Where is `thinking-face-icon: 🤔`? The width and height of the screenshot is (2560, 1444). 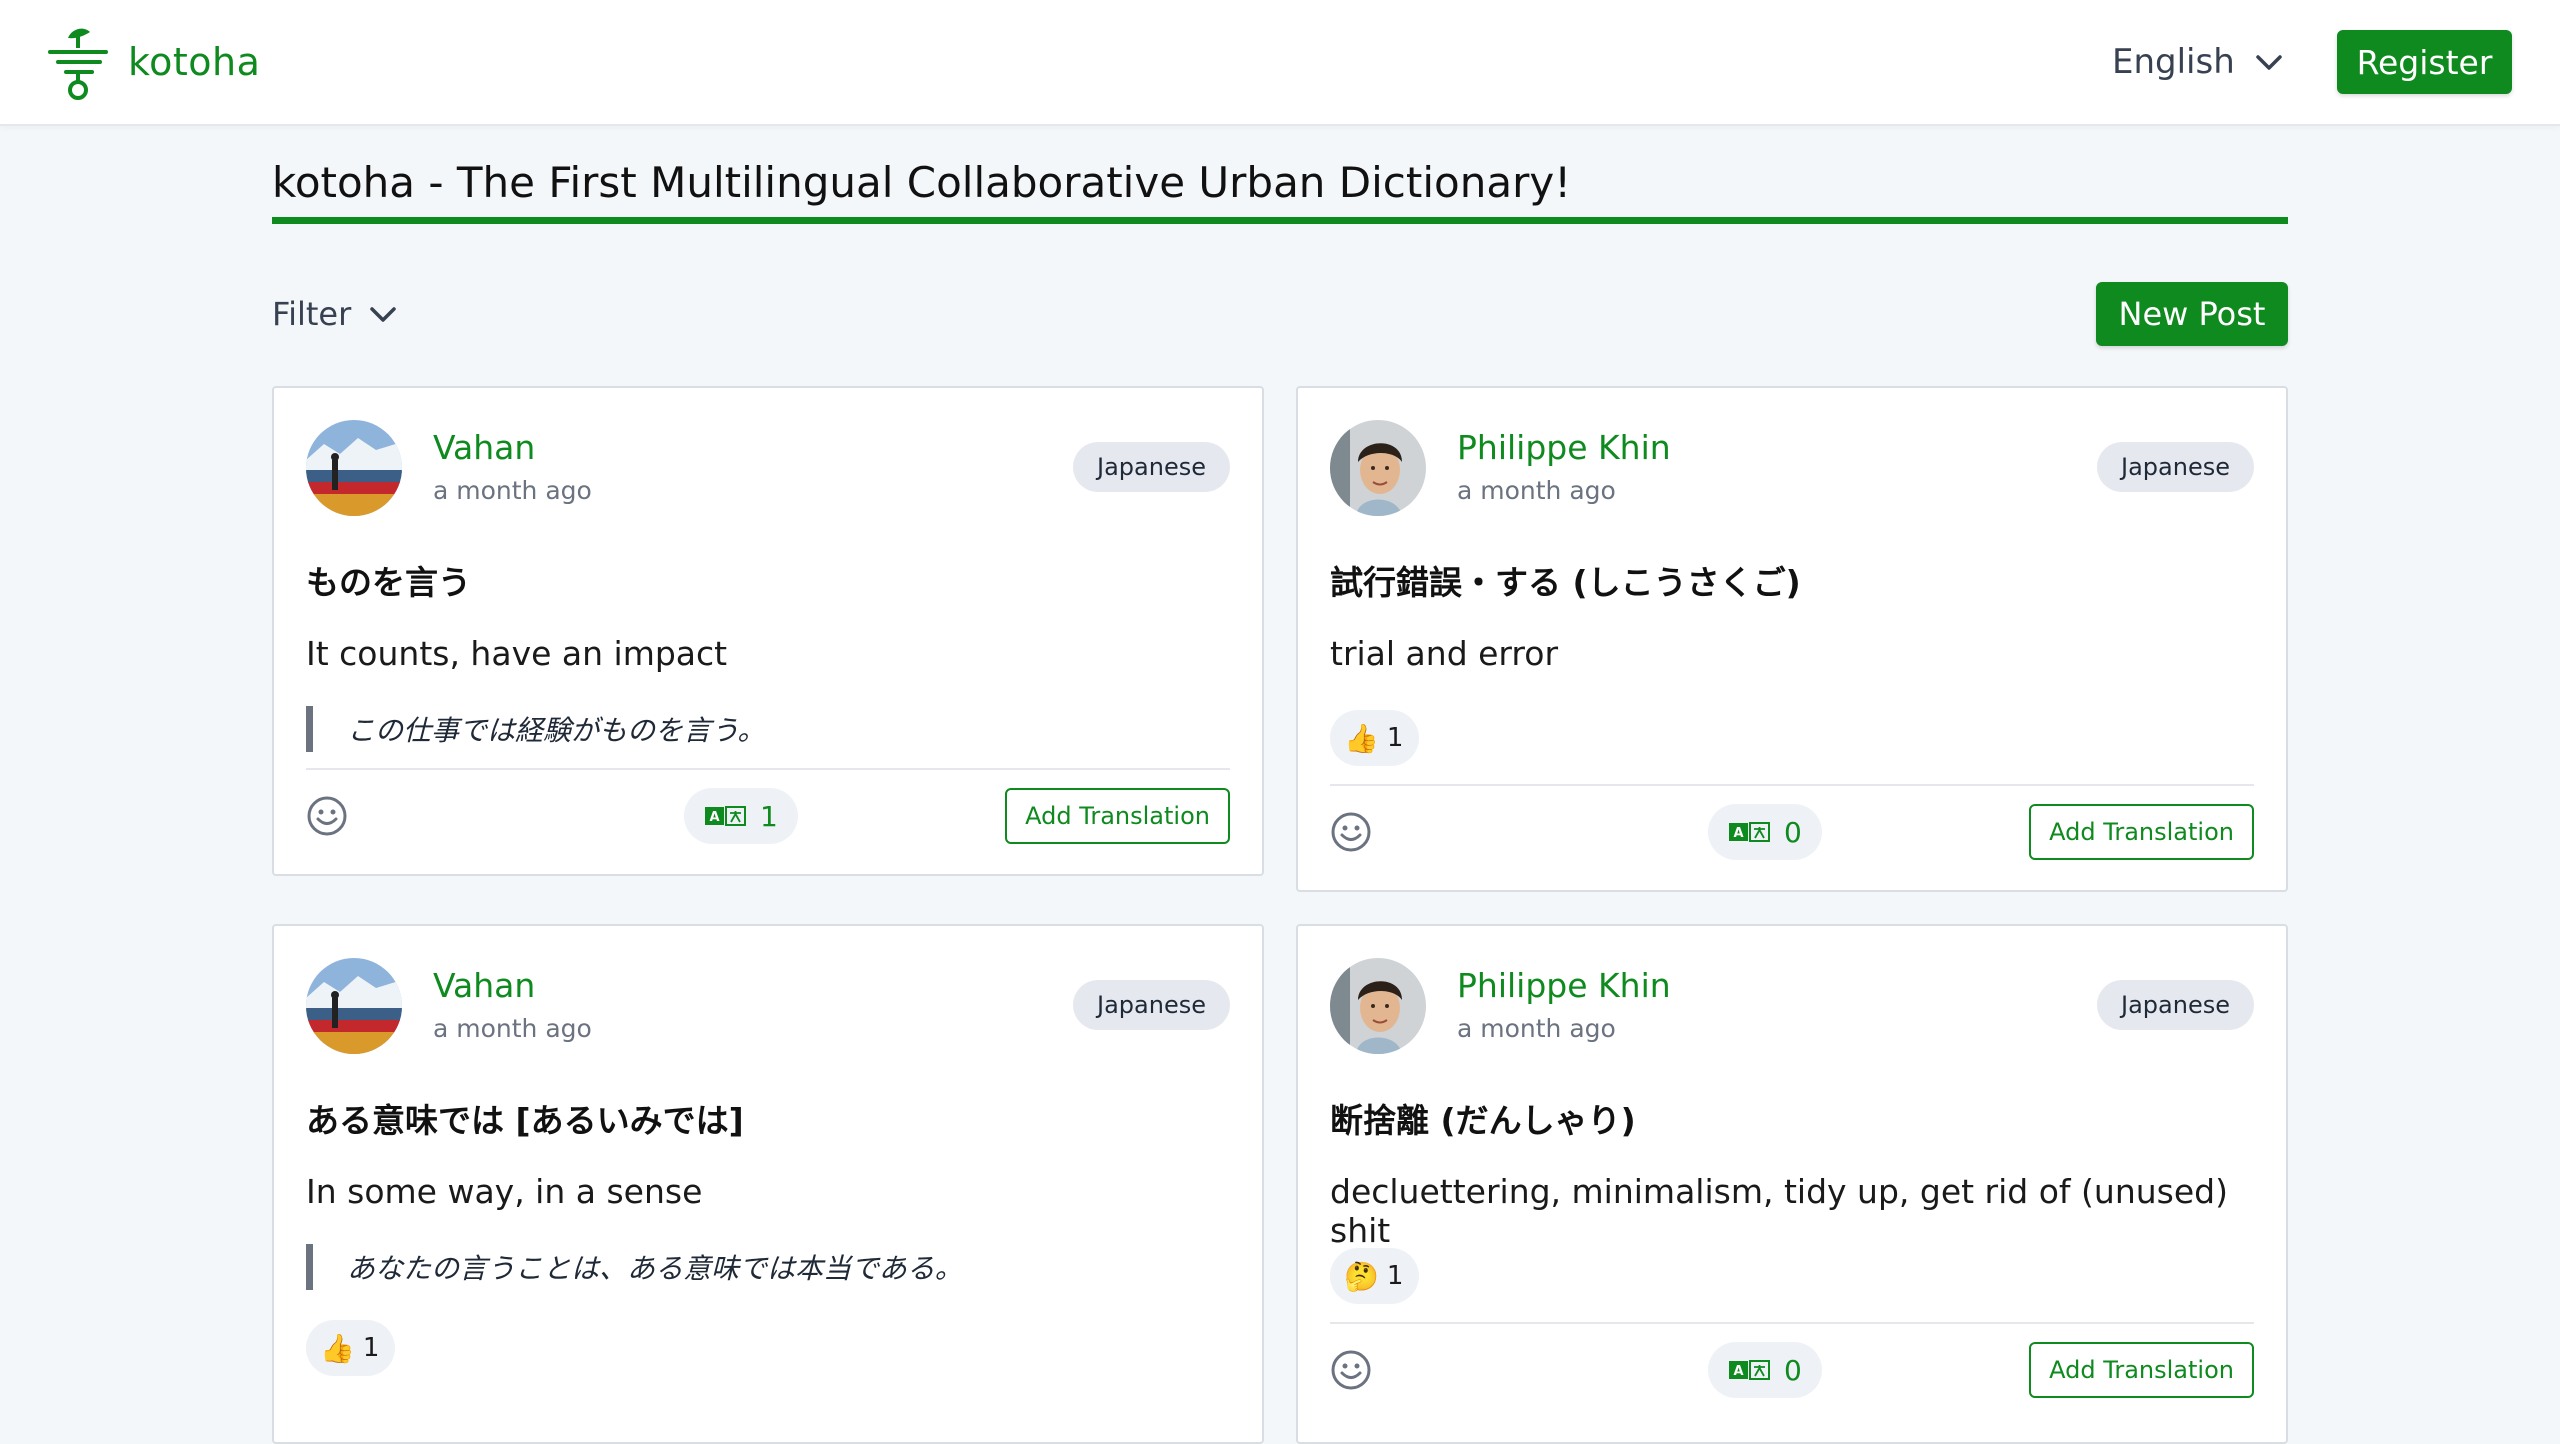 thinking-face-icon: 🤔 is located at coordinates (1361, 1276).